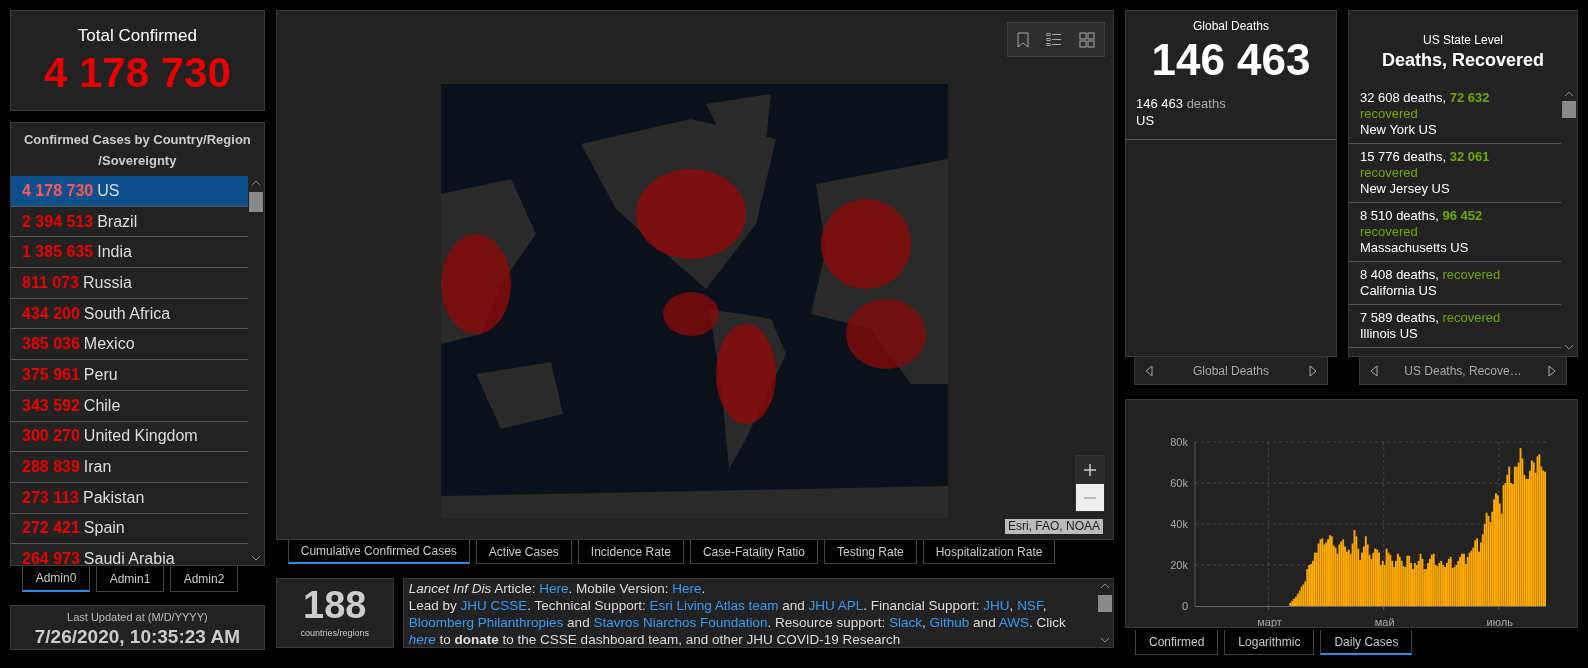 The width and height of the screenshot is (1588, 668). What do you see at coordinates (58, 252) in the screenshot?
I see `case-count: 1 385 635` at bounding box center [58, 252].